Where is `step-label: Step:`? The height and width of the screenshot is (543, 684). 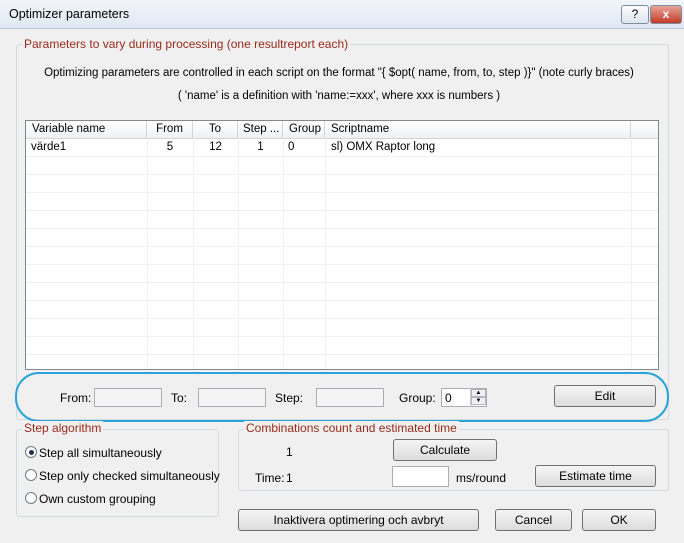 step-label: Step: is located at coordinates (289, 398).